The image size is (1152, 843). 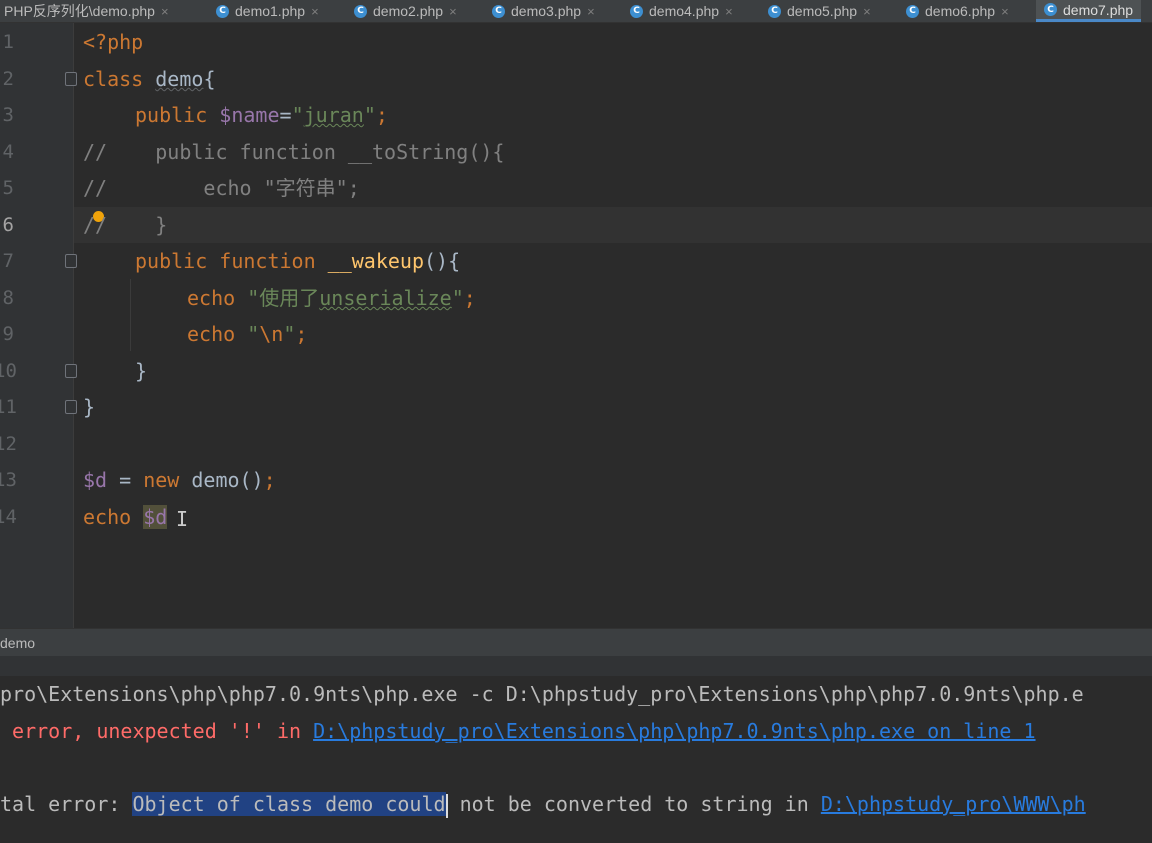 I want to click on line-number: 2, so click(x=8, y=79).